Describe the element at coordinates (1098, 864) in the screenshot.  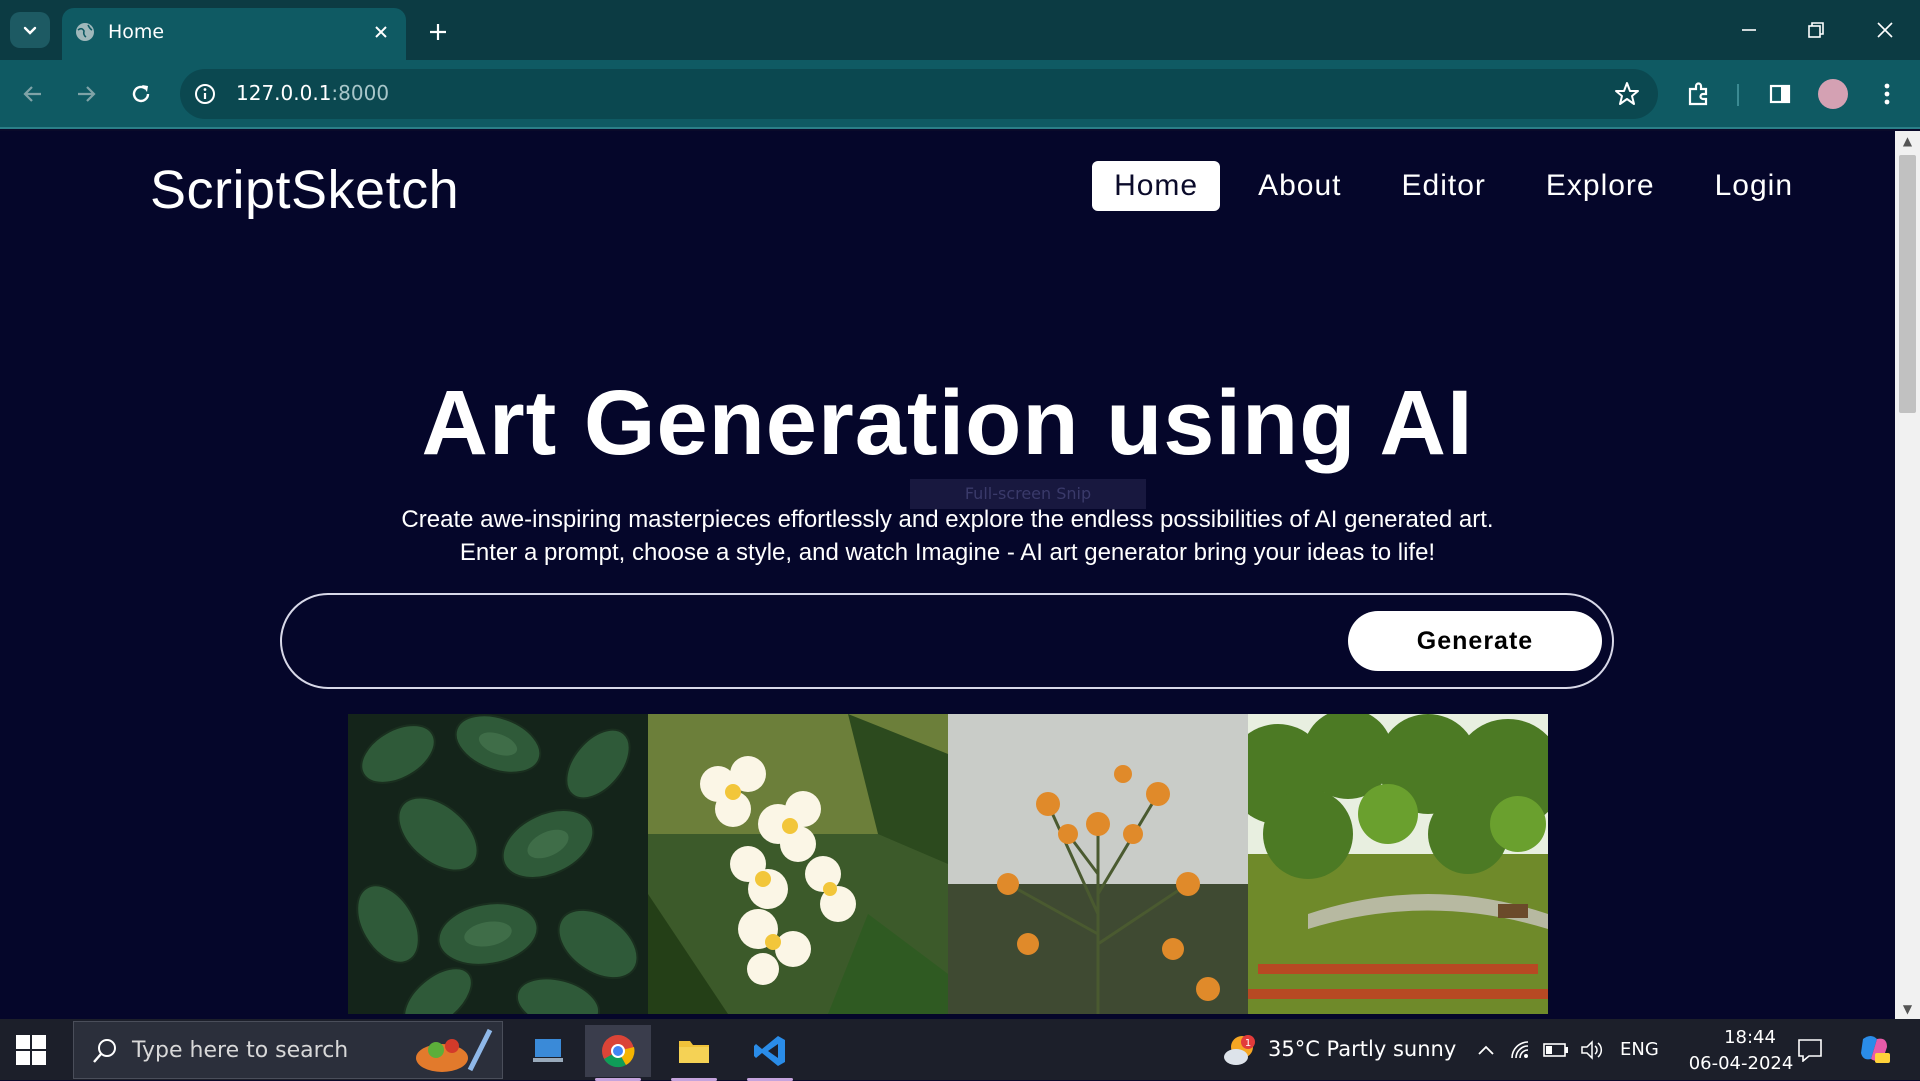
I see `gallery-image-wildflowers` at that location.